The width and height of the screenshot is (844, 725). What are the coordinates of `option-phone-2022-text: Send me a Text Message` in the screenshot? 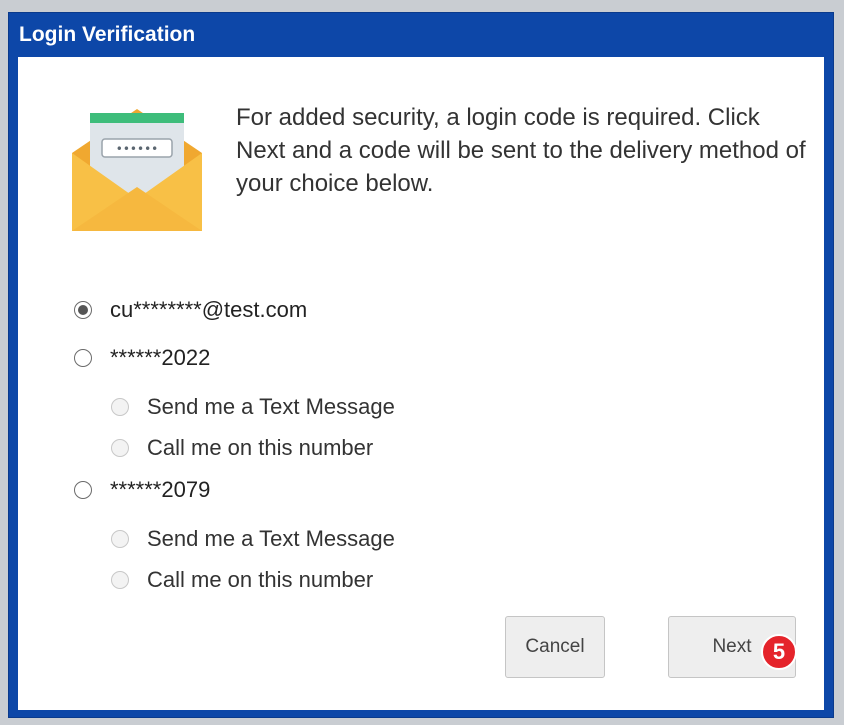 It's located at (253, 407).